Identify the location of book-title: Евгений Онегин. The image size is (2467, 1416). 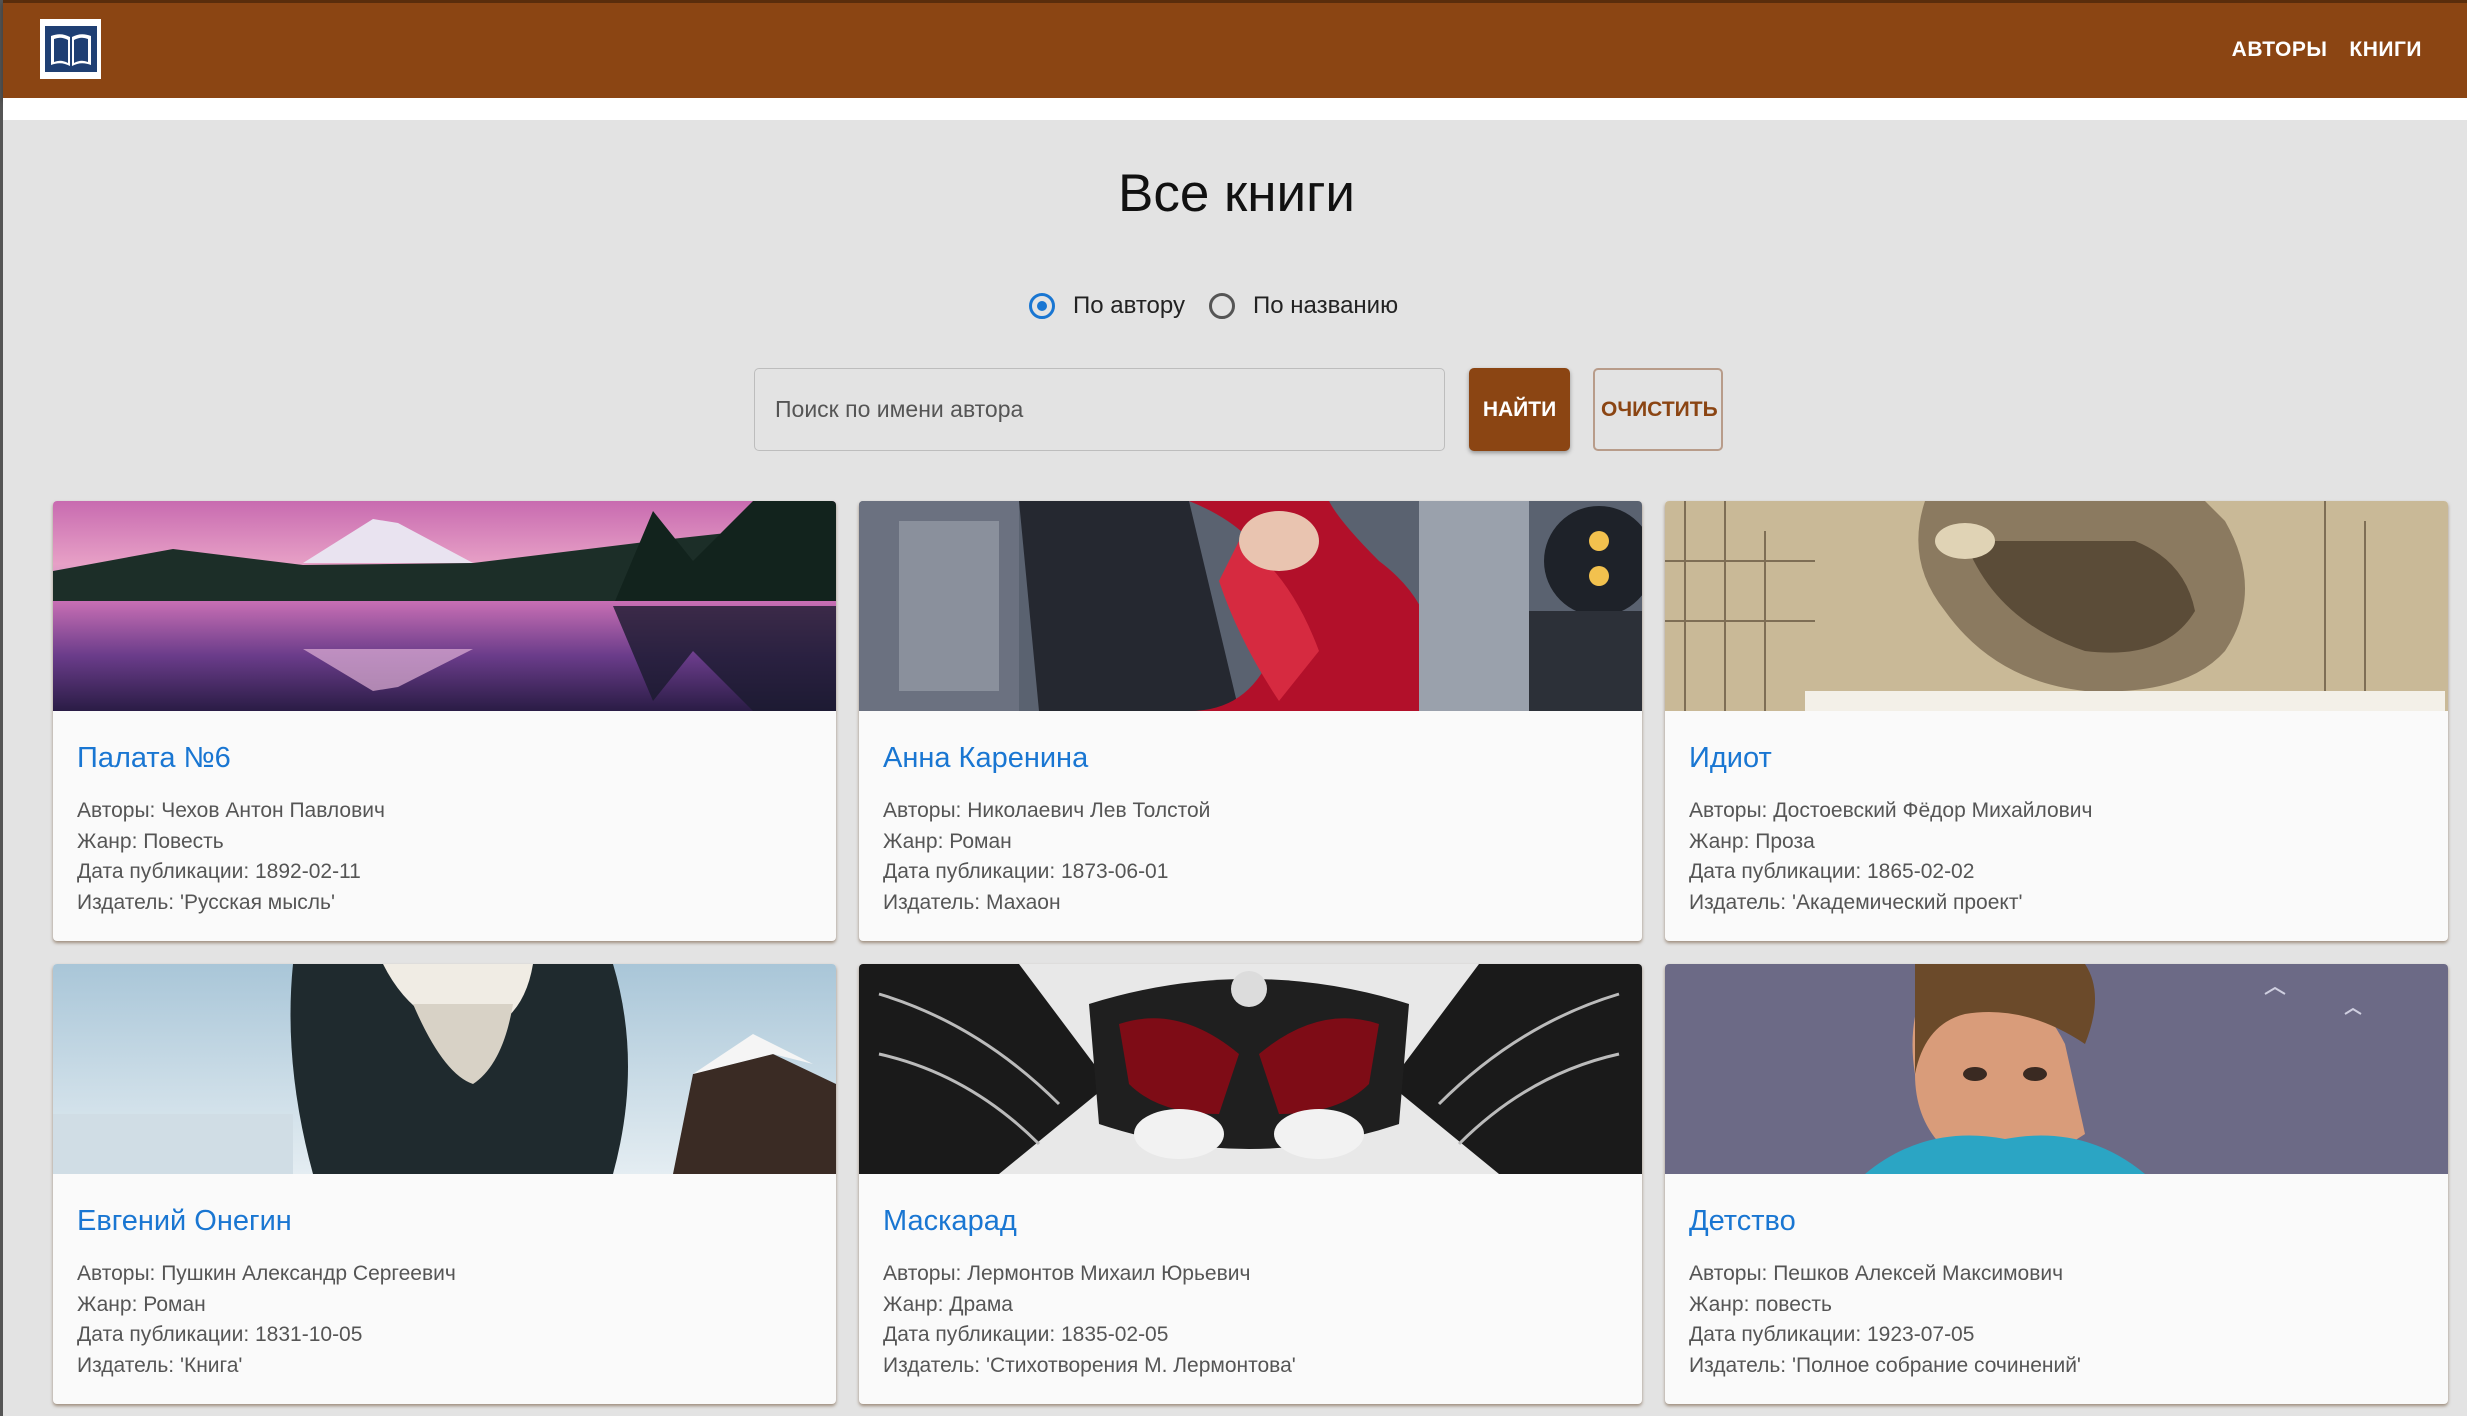
(184, 1221).